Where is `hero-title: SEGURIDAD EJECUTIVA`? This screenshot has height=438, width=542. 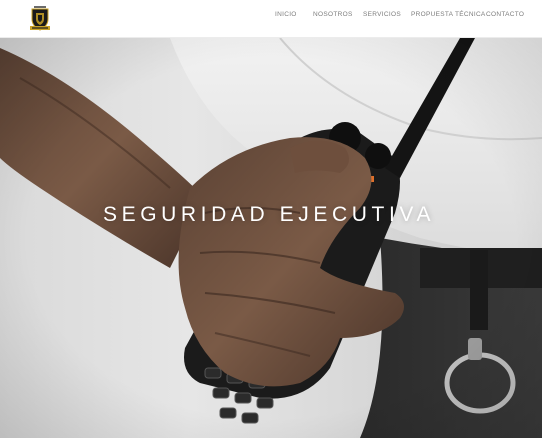 hero-title: SEGURIDAD EJECUTIVA is located at coordinates (269, 214).